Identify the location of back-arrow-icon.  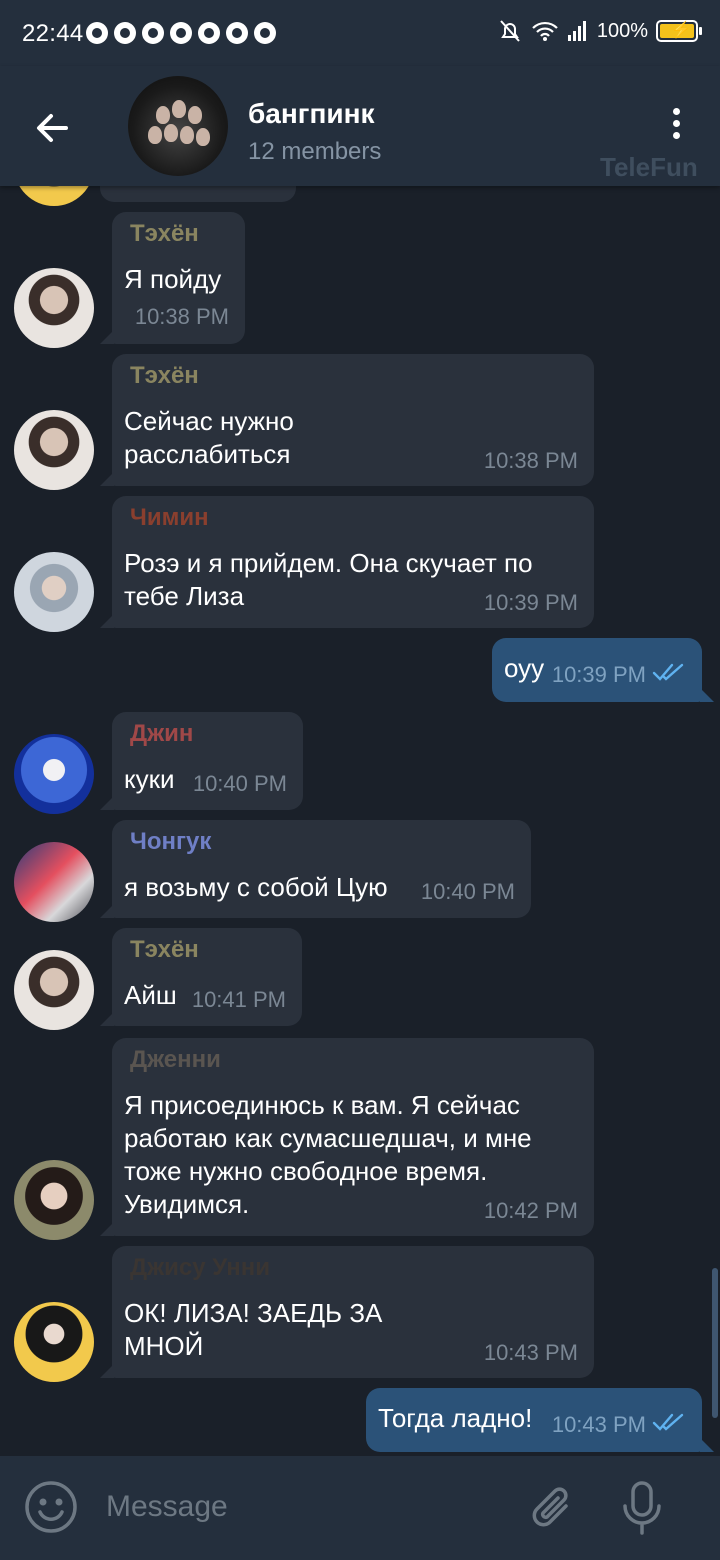
(52, 128).